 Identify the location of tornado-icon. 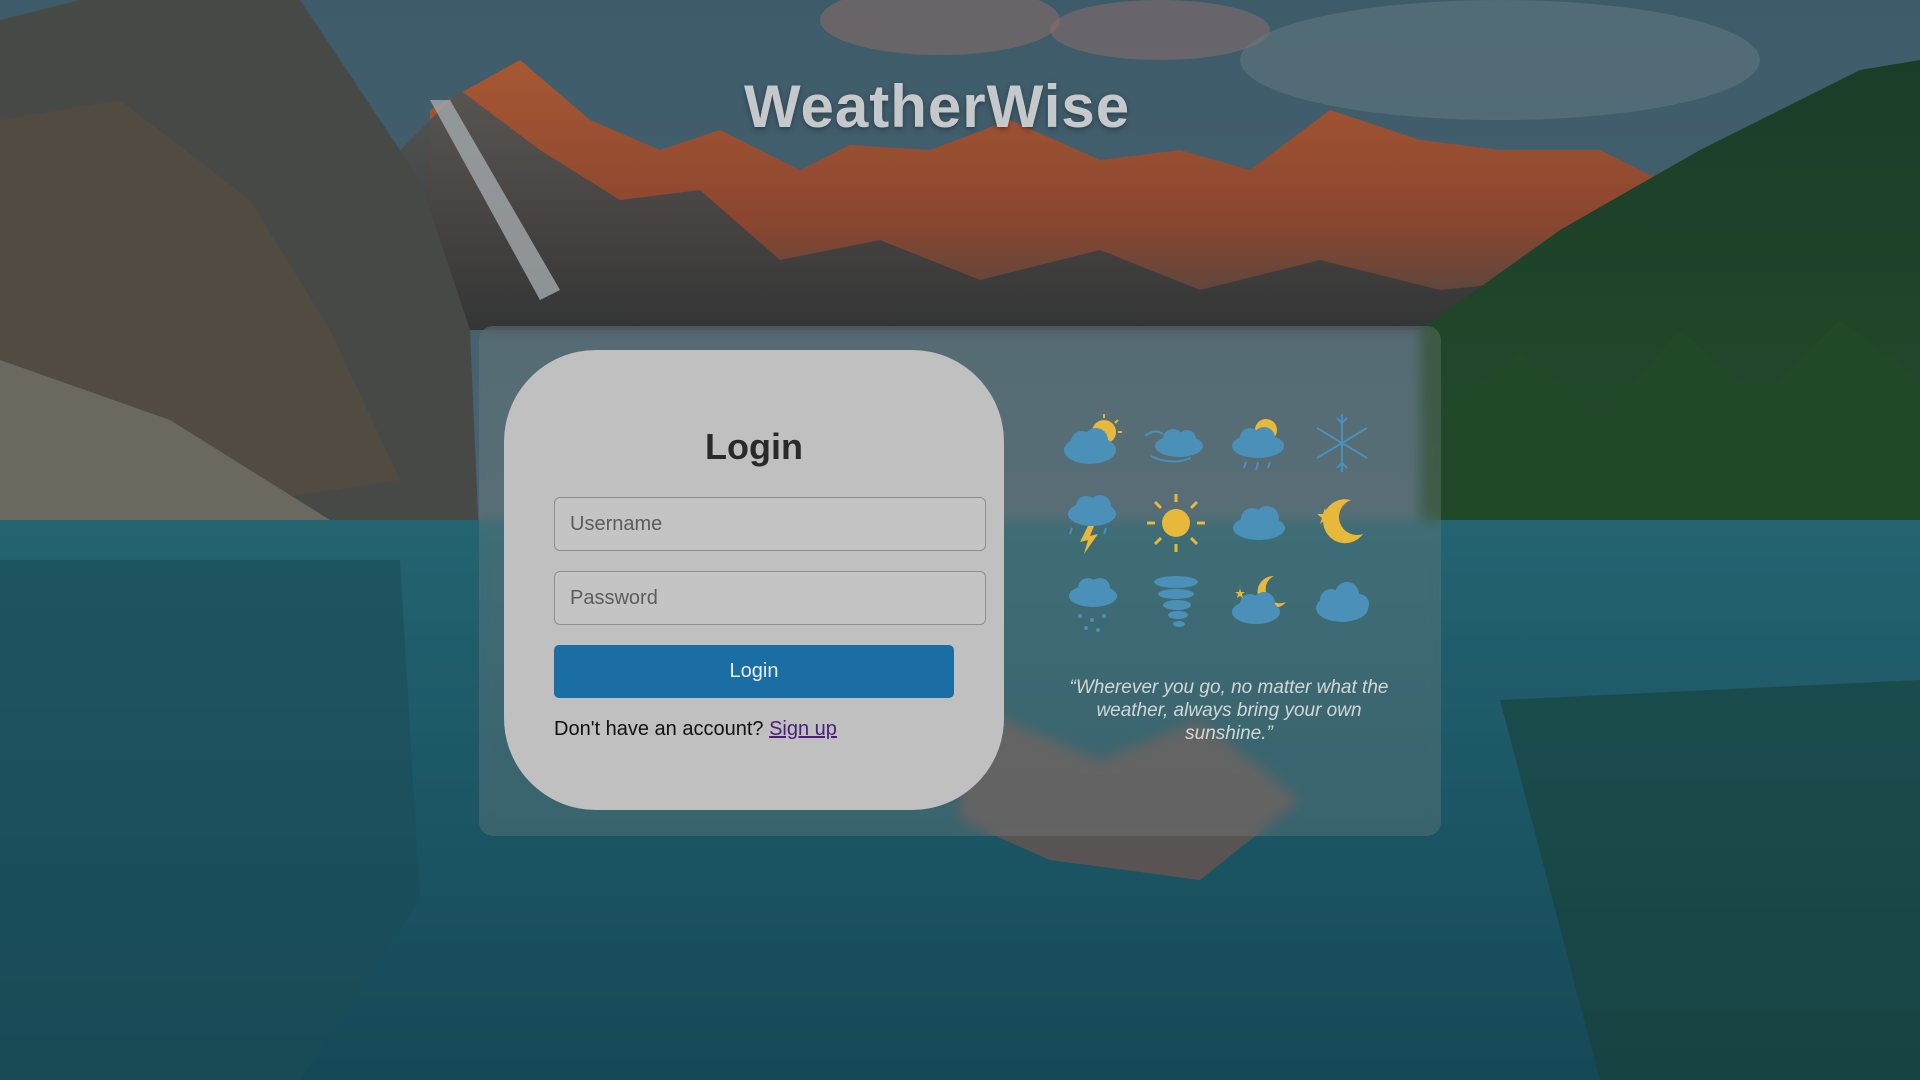
(1176, 603).